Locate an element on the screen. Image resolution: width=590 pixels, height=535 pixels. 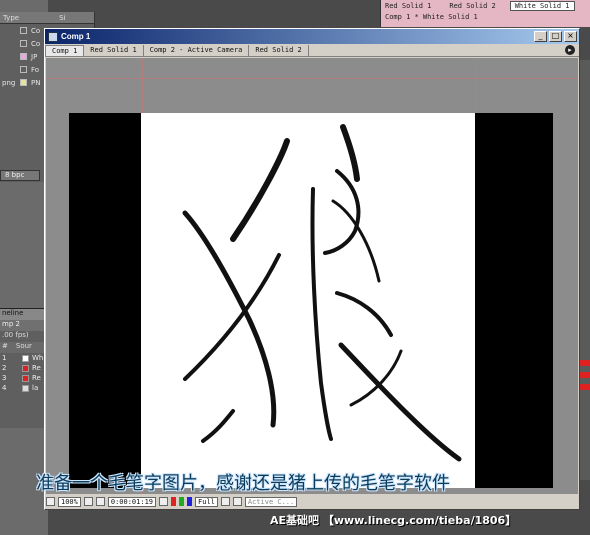
layer-panel-path: Comp 1 * White Solid 1 is located at coordinates (431, 17).